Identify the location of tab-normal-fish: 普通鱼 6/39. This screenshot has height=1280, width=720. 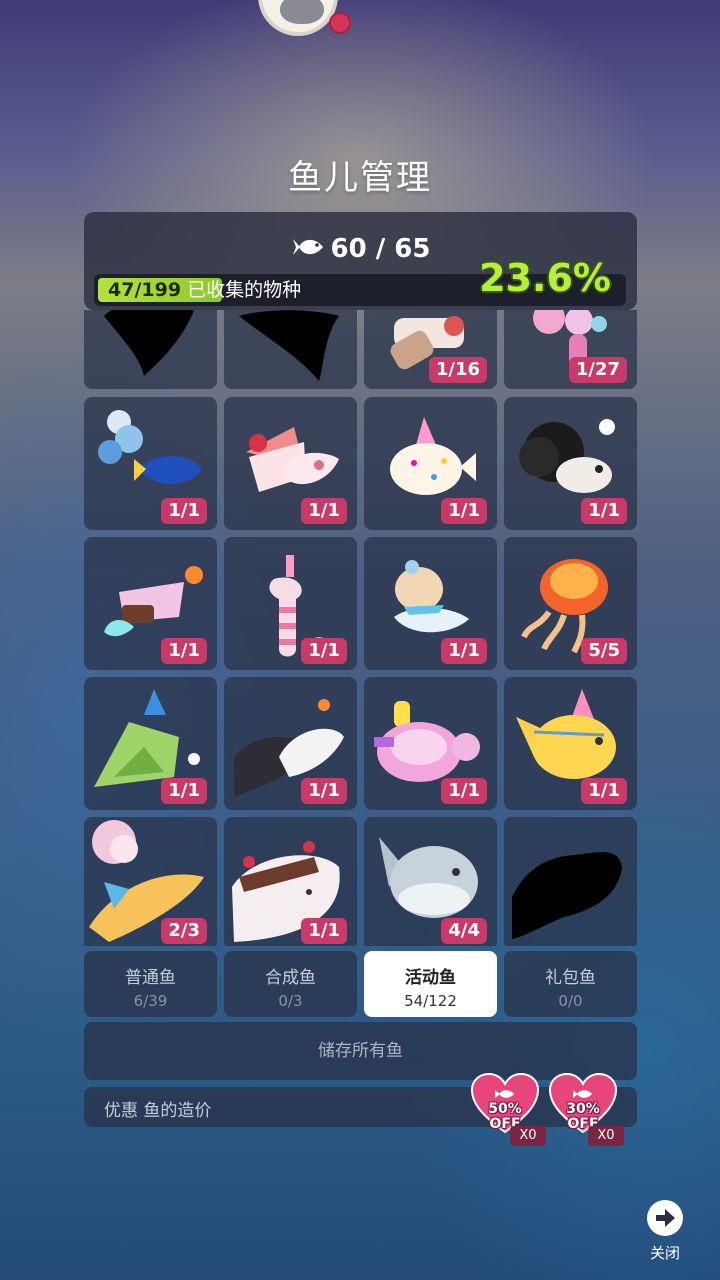
(150, 984).